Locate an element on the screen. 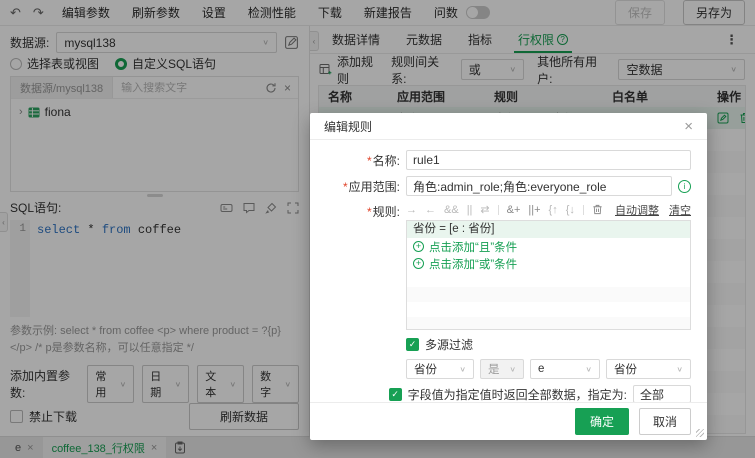 This screenshot has height=458, width=755. name-label: *名称: is located at coordinates (363, 160).